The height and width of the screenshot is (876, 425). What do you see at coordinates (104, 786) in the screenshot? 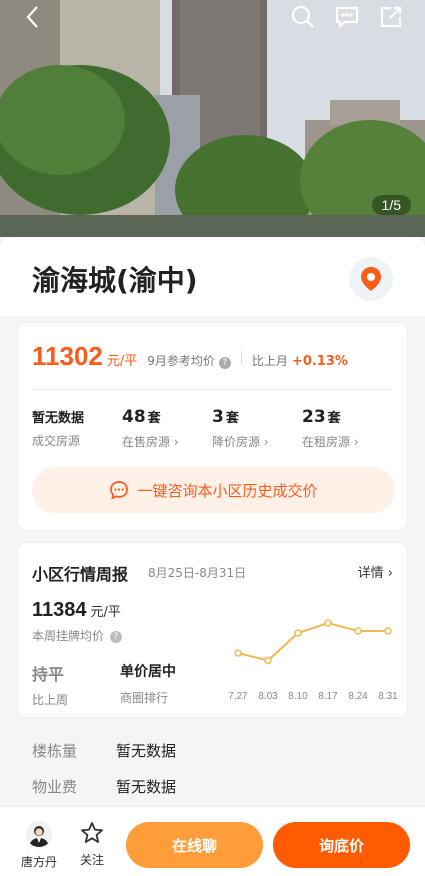
I see `info-row-property-fee: 物业费 暂无数据` at bounding box center [104, 786].